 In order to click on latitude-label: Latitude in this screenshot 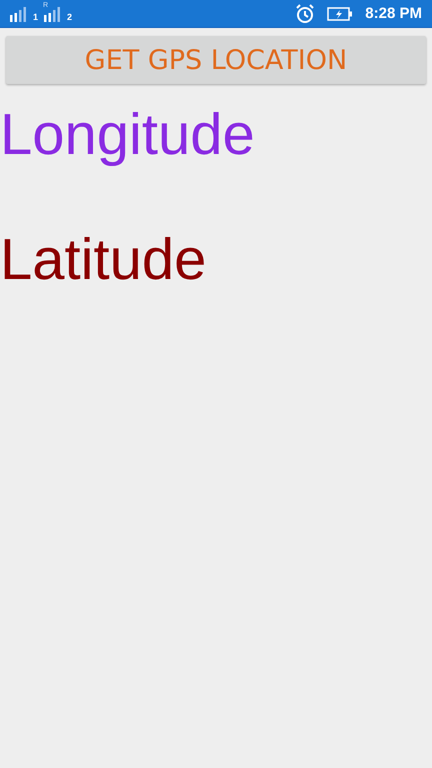, I will do `click(103, 260)`.